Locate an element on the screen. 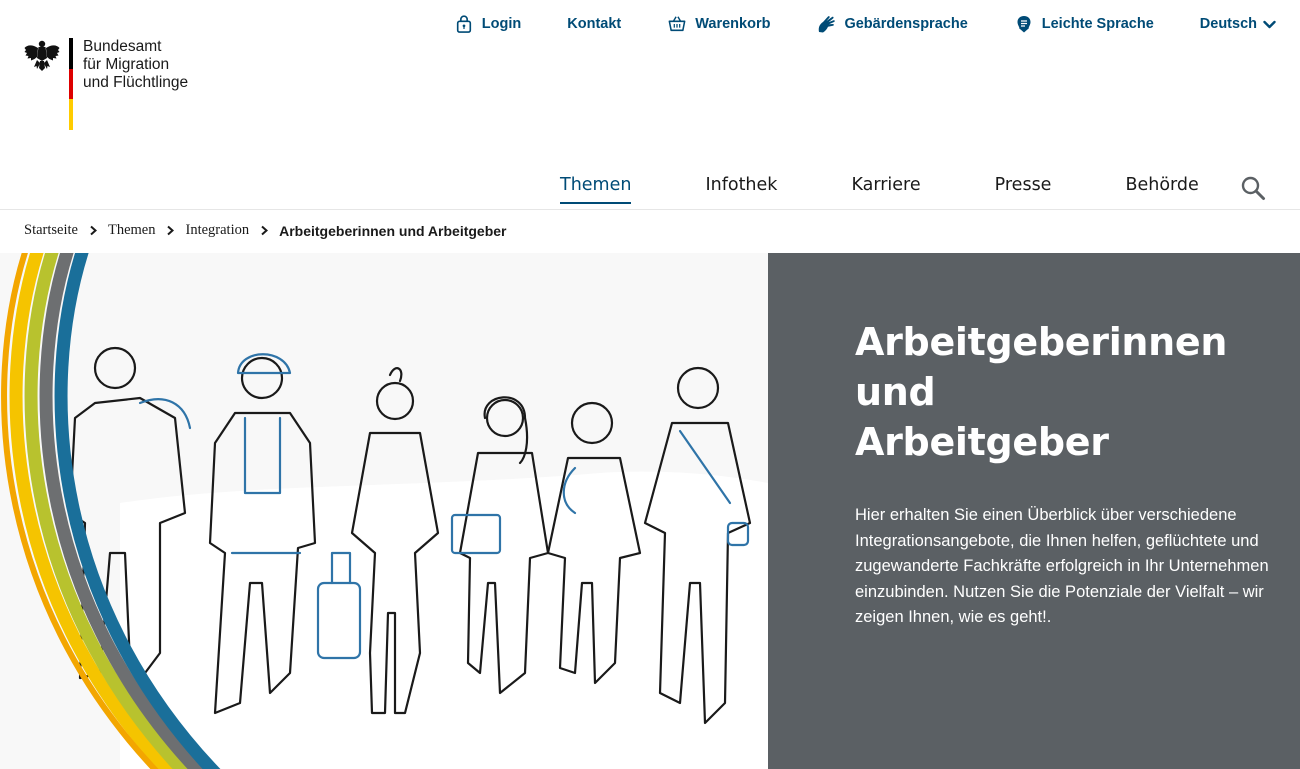 Image resolution: width=1300 pixels, height=769 pixels. main-navigation: Themen Infothek Karriere Presse Behörde is located at coordinates (879, 190).